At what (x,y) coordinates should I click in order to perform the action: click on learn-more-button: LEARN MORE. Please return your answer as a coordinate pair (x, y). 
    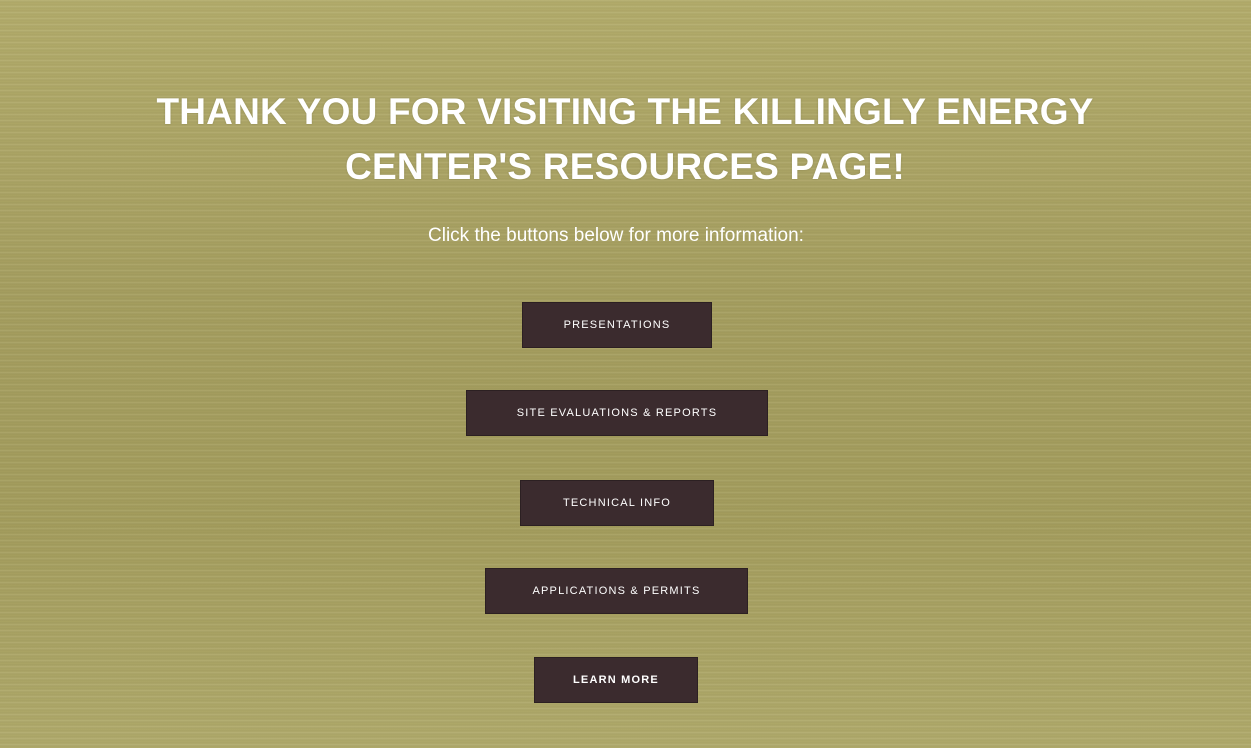
    Looking at the image, I should click on (616, 680).